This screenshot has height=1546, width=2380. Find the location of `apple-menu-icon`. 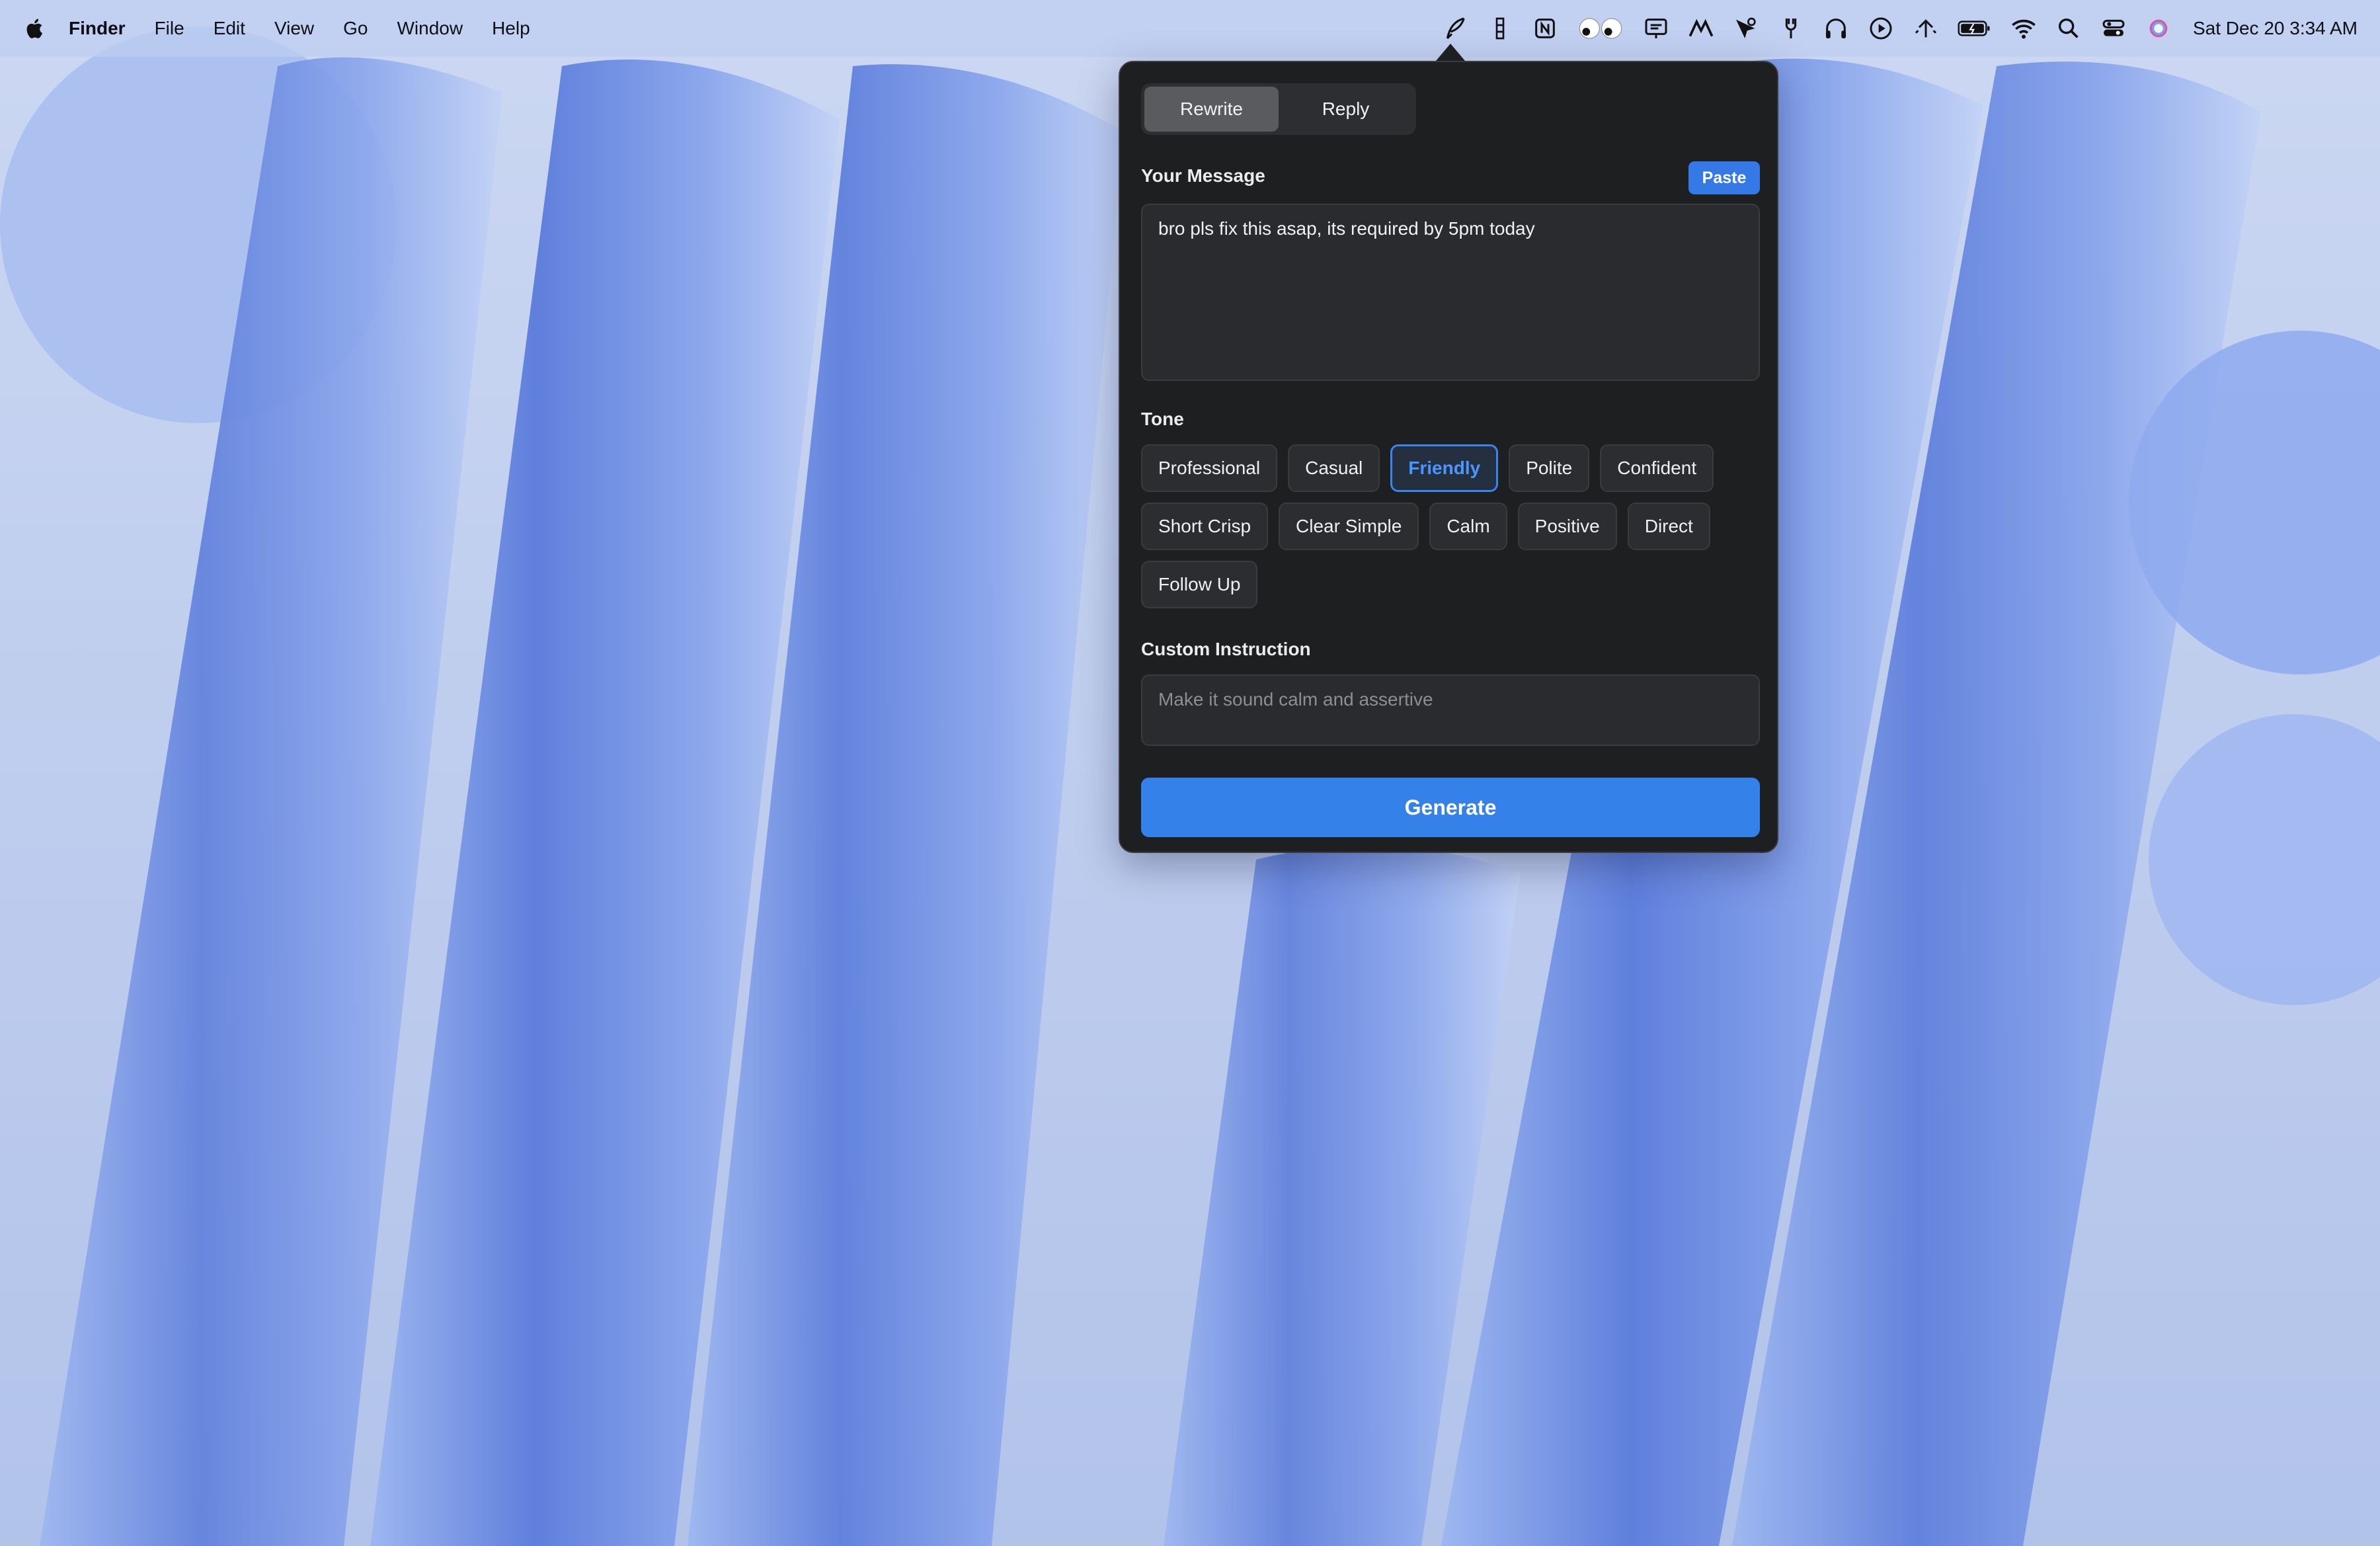

apple-menu-icon is located at coordinates (36, 28).